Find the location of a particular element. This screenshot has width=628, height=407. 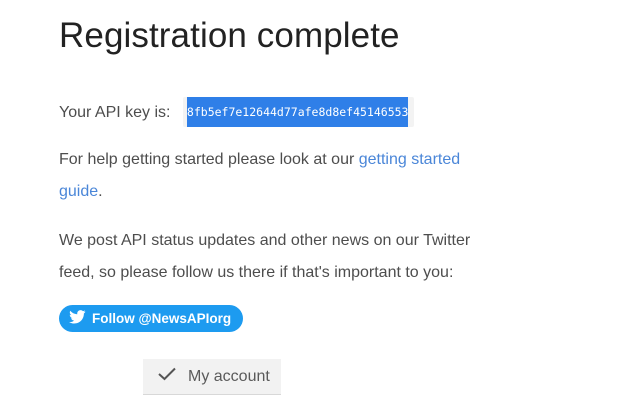

api-key-value: 8fb5ef7e12644d77afe8d8ef45146553 is located at coordinates (297, 112).